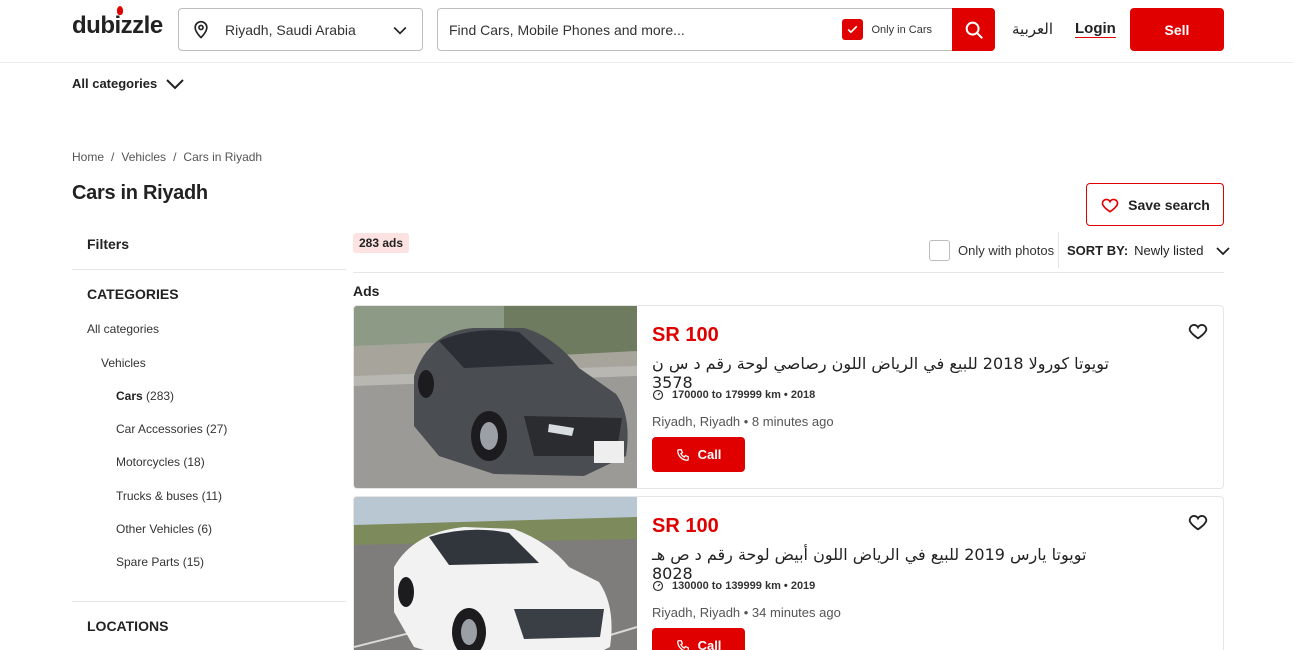 This screenshot has height=650, width=1293. What do you see at coordinates (743, 421) in the screenshot?
I see `listing-location-time: Riyadh, Riyadh • 8 minutes ago` at bounding box center [743, 421].